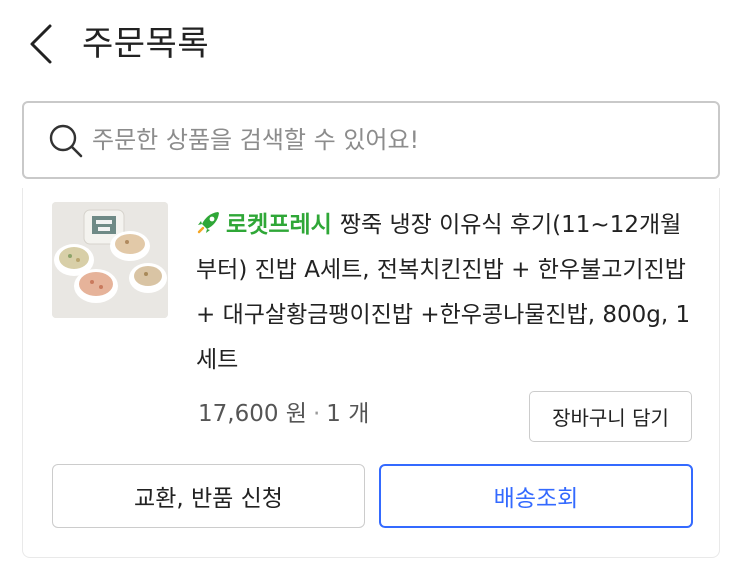 Image resolution: width=743 pixels, height=579 pixels. I want to click on chevron-left-icon, so click(41, 44).